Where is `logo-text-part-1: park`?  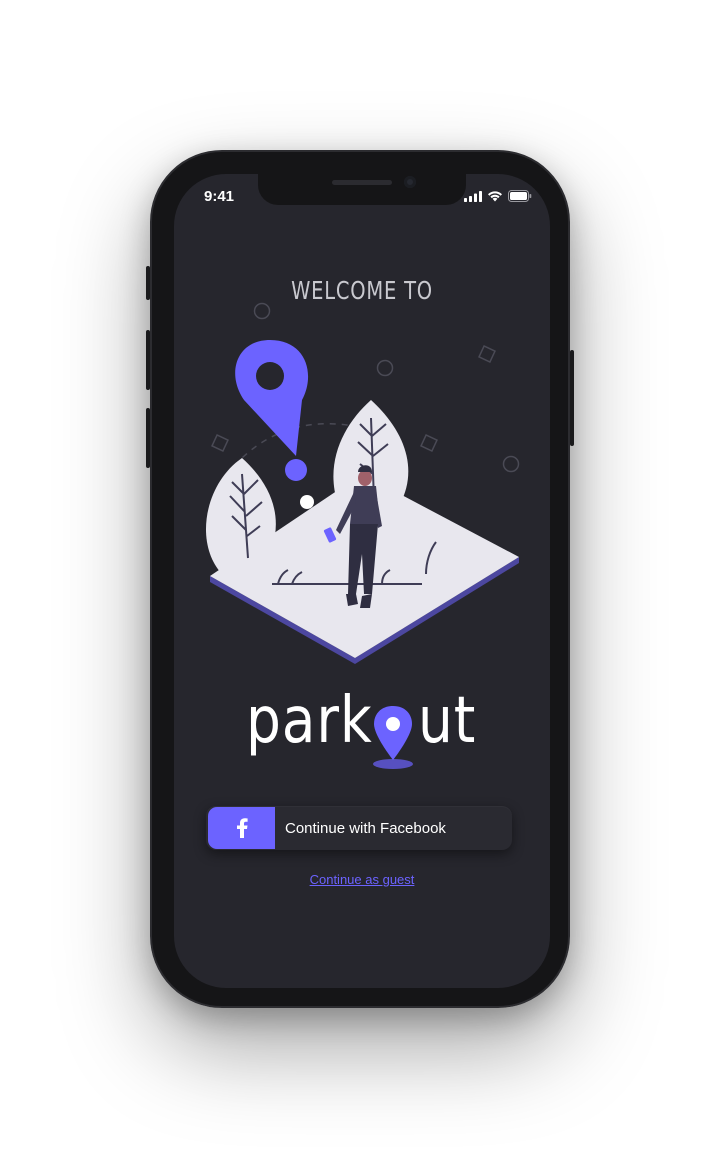
logo-text-part-1: park is located at coordinates (309, 721).